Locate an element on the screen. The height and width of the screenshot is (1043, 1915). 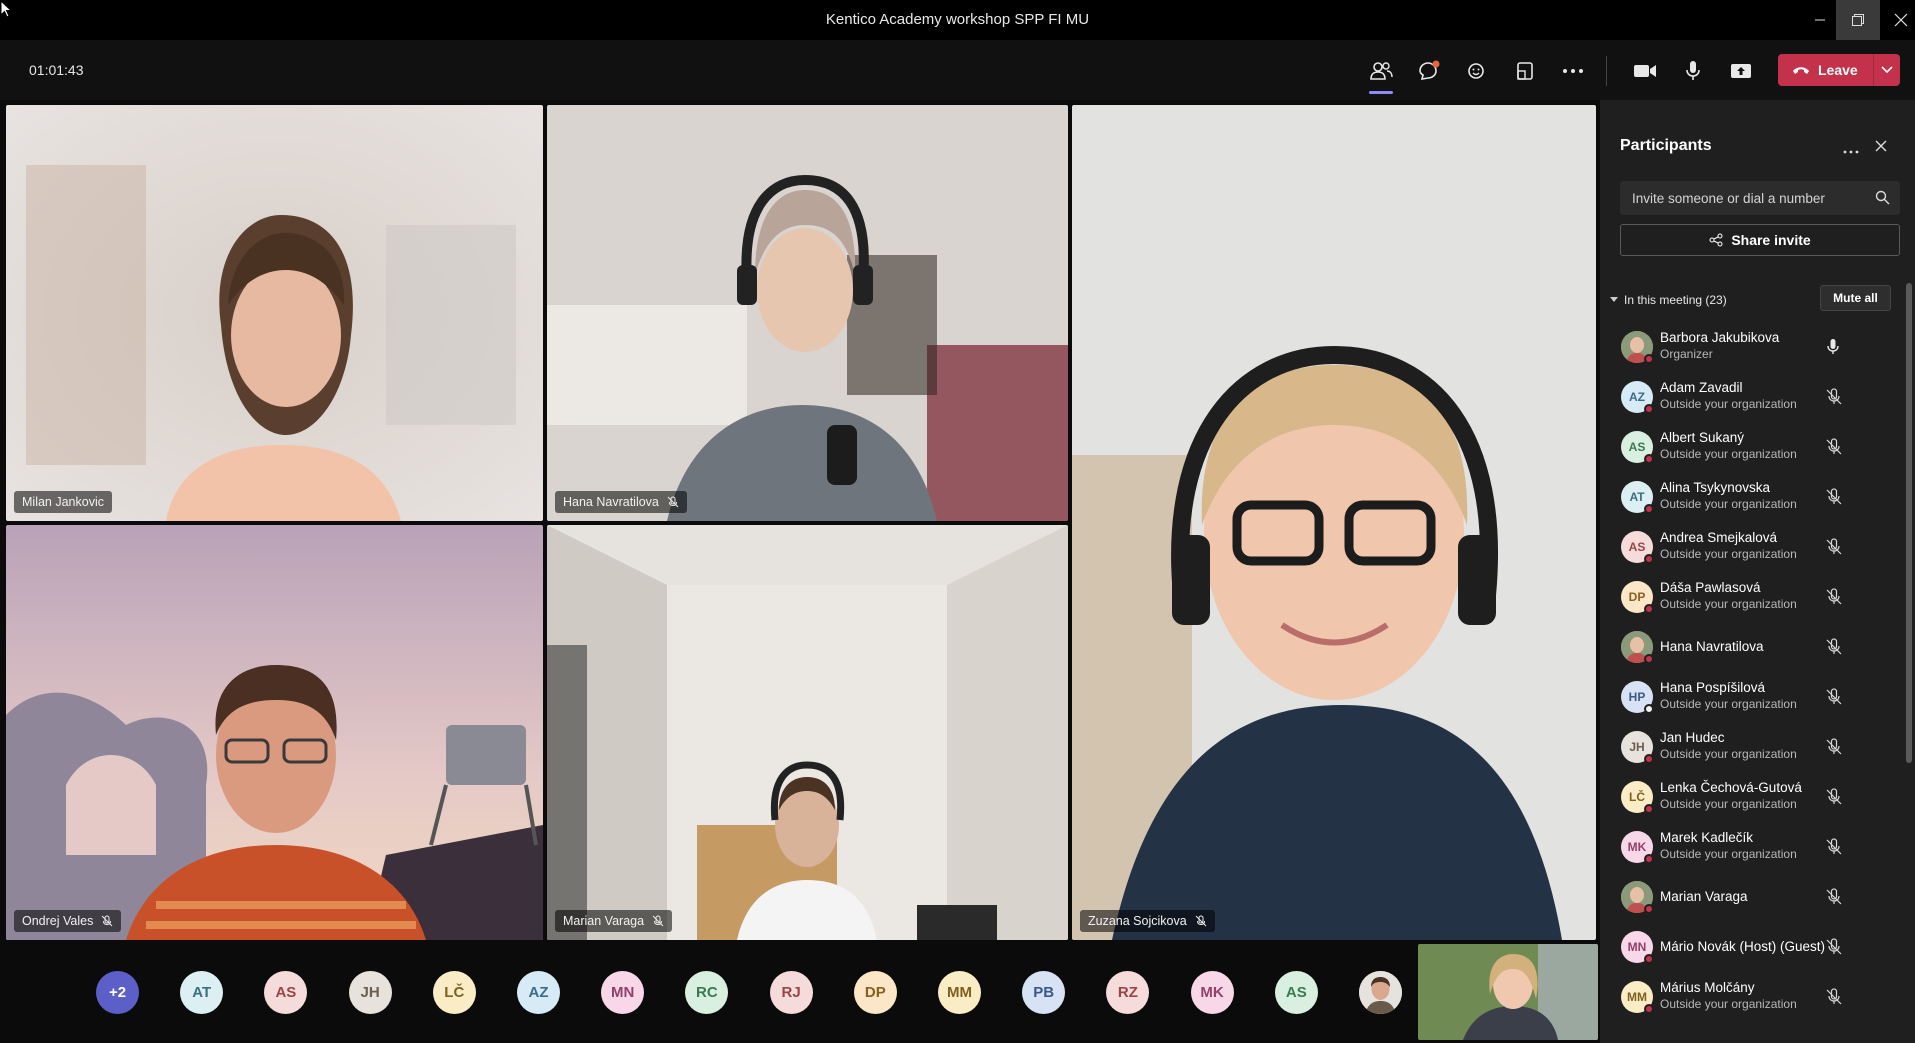
avatar-initials: MN is located at coordinates (1637, 947).